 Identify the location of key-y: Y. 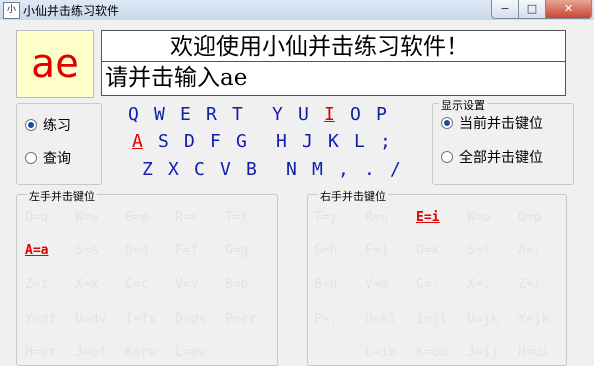
(277, 114).